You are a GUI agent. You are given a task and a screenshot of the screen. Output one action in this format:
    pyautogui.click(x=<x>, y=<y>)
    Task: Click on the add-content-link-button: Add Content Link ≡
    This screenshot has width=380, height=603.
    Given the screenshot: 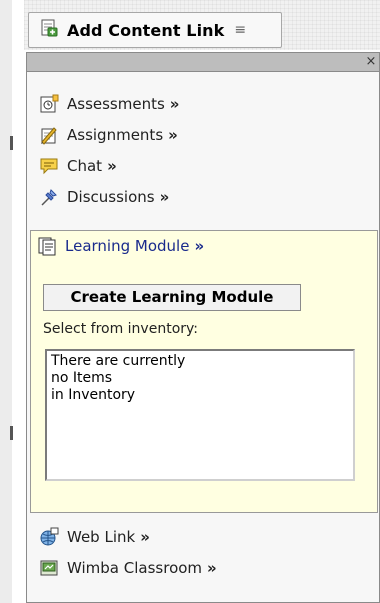 What is the action you would take?
    pyautogui.click(x=155, y=30)
    